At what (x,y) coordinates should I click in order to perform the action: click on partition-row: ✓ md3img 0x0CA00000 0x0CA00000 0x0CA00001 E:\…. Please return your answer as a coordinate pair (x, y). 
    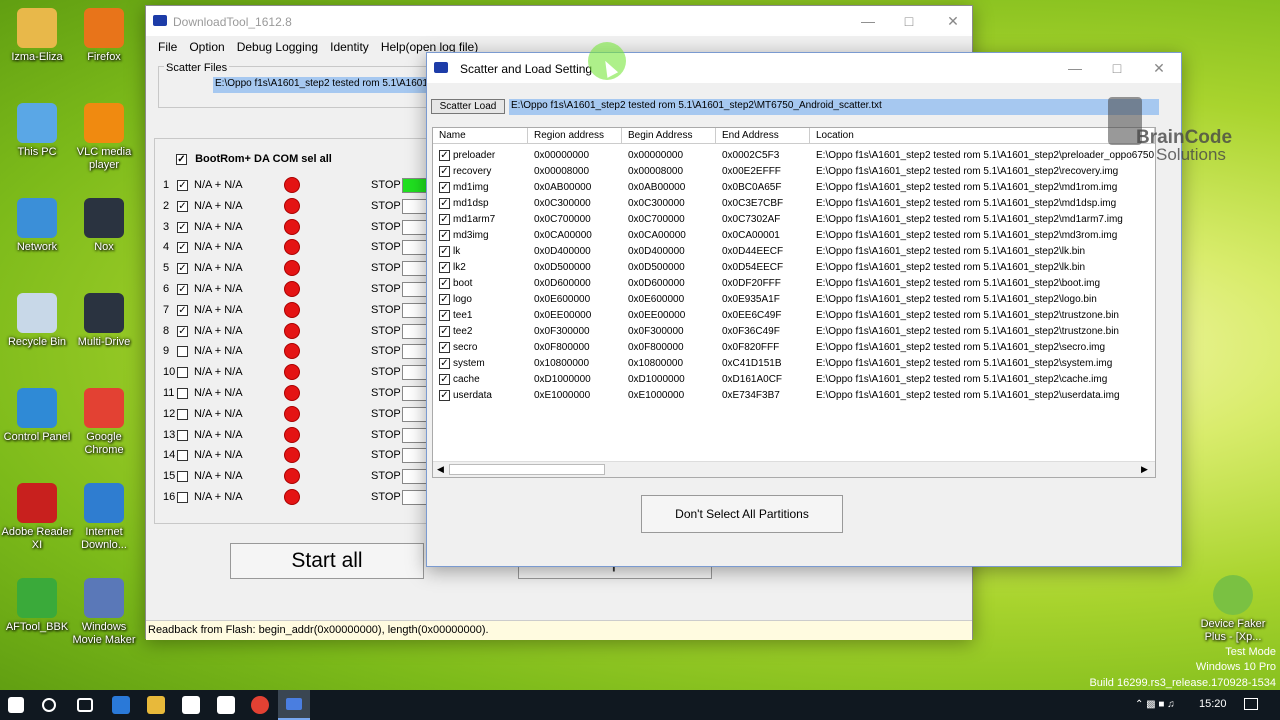
    Looking at the image, I should click on (794, 236).